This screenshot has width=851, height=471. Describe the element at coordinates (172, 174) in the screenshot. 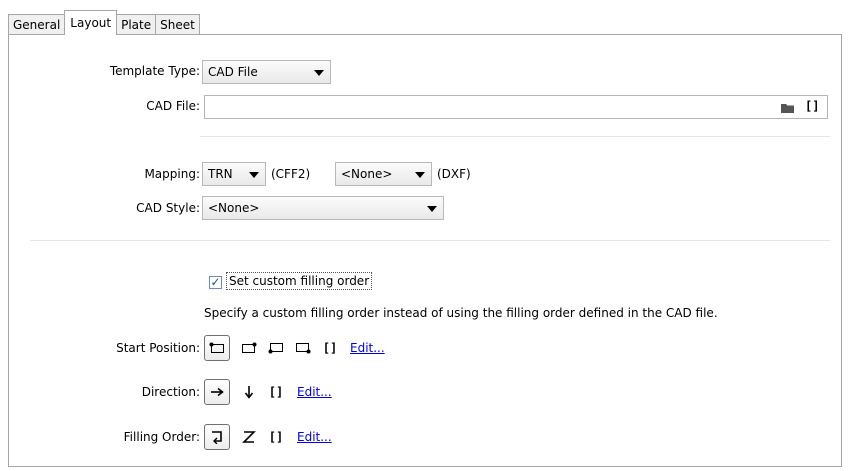

I see `mapping-label: Mapping:` at that location.